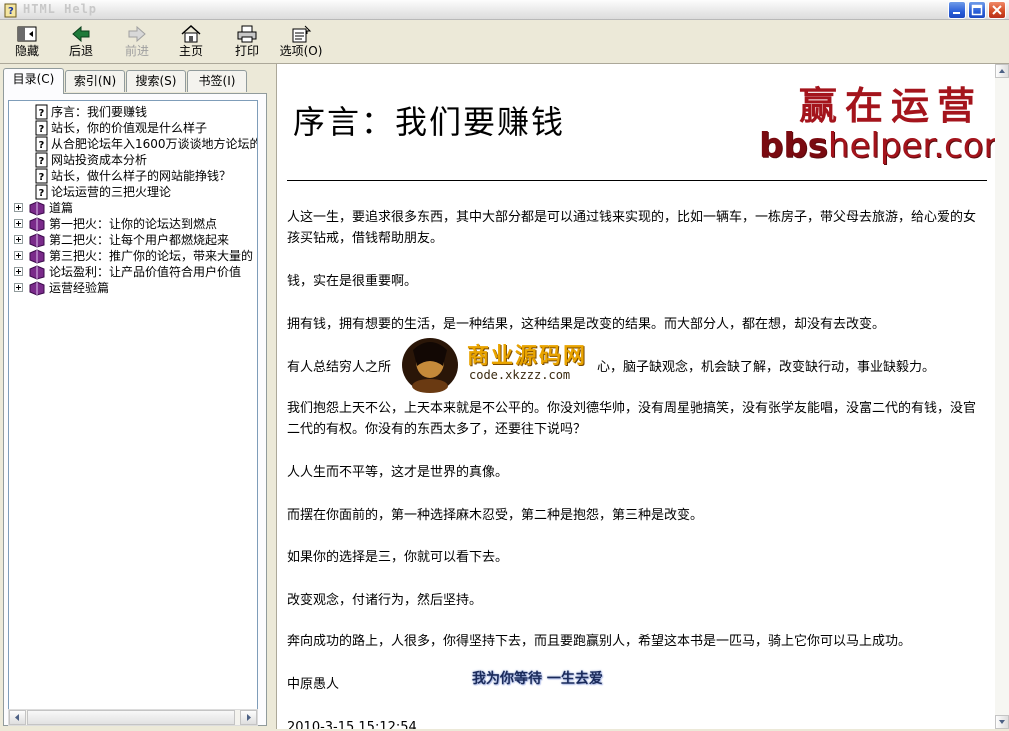 Image resolution: width=1009 pixels, height=731 pixels. I want to click on paragraph: 而摆在你面前的，第一种选择麻木忍受，第二种是抱怨，第三种是改变。, so click(495, 515).